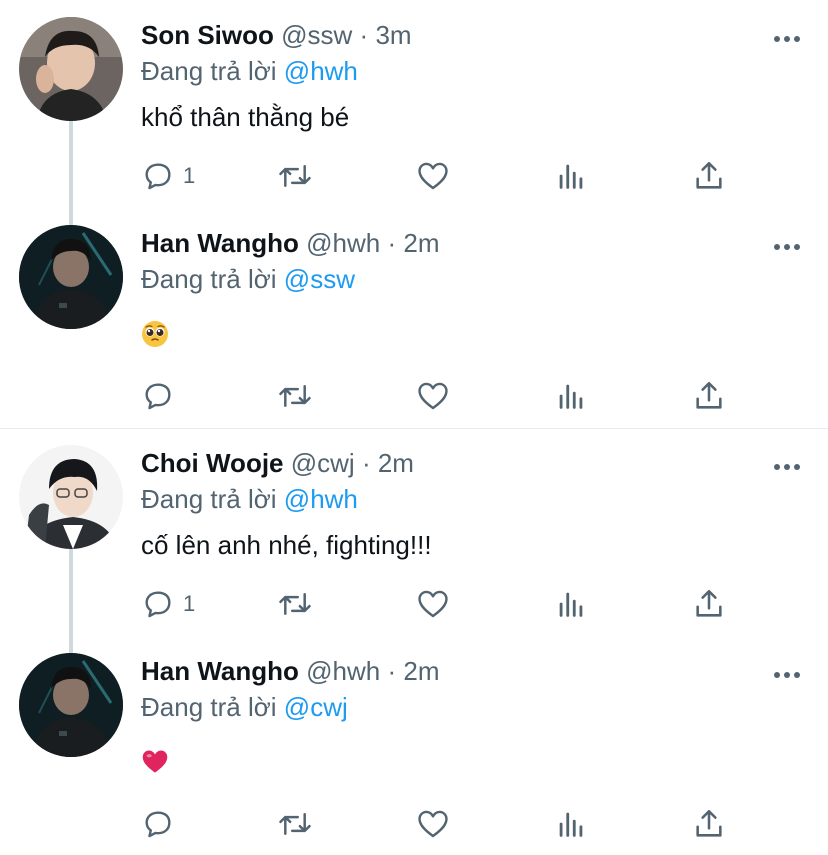 Image resolution: width=828 pixels, height=855 pixels. I want to click on pleading-face-emoji, so click(155, 336).